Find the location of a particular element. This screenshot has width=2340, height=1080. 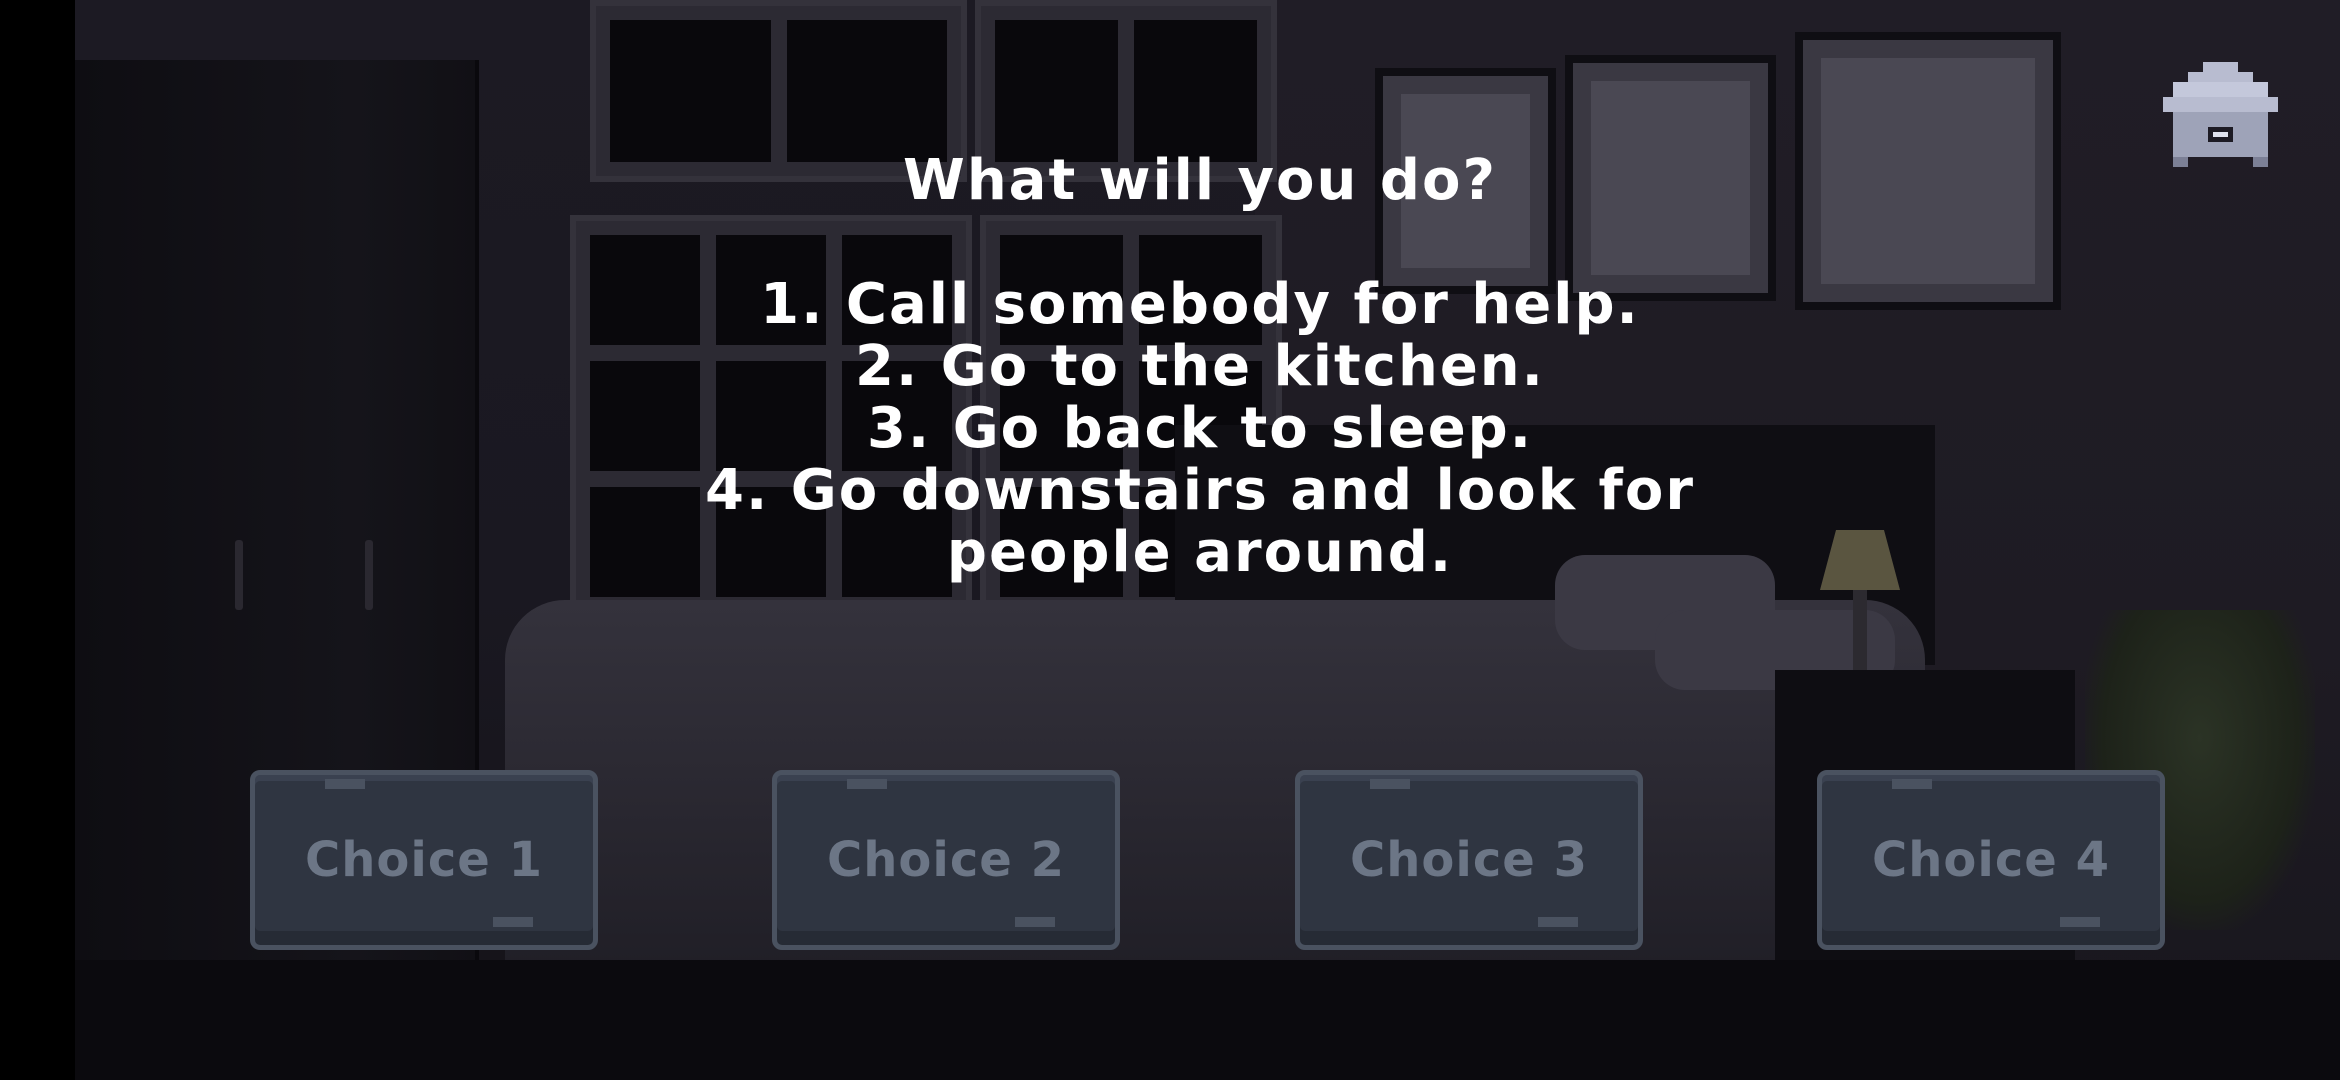

choice-label: Choice 4 is located at coordinates (1991, 860).